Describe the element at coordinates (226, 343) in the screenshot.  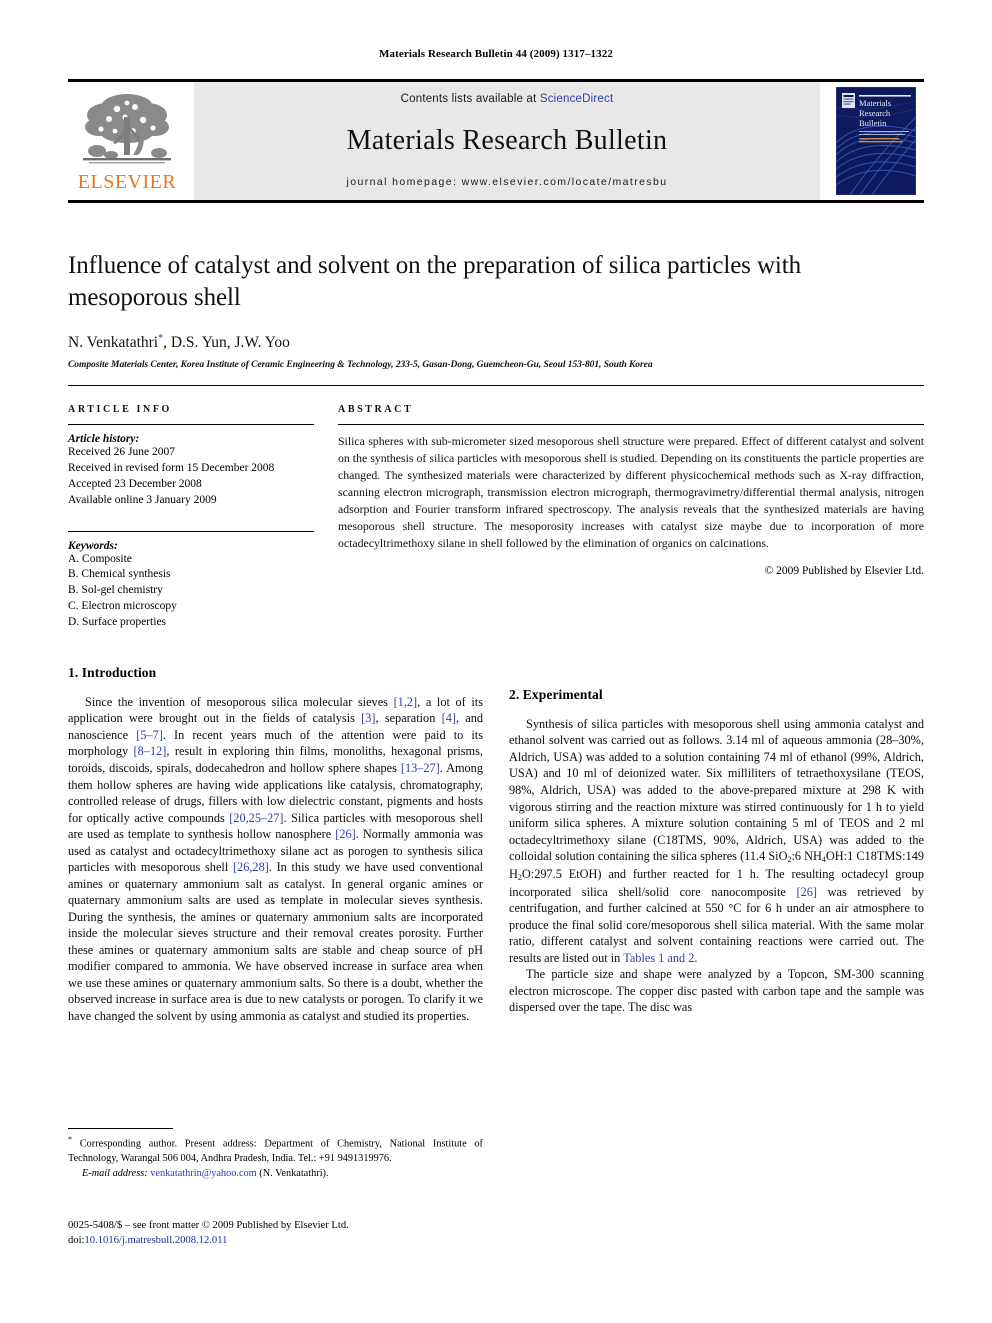
I see `author-others: , D.S. Yun, J.W. Yoo` at that location.